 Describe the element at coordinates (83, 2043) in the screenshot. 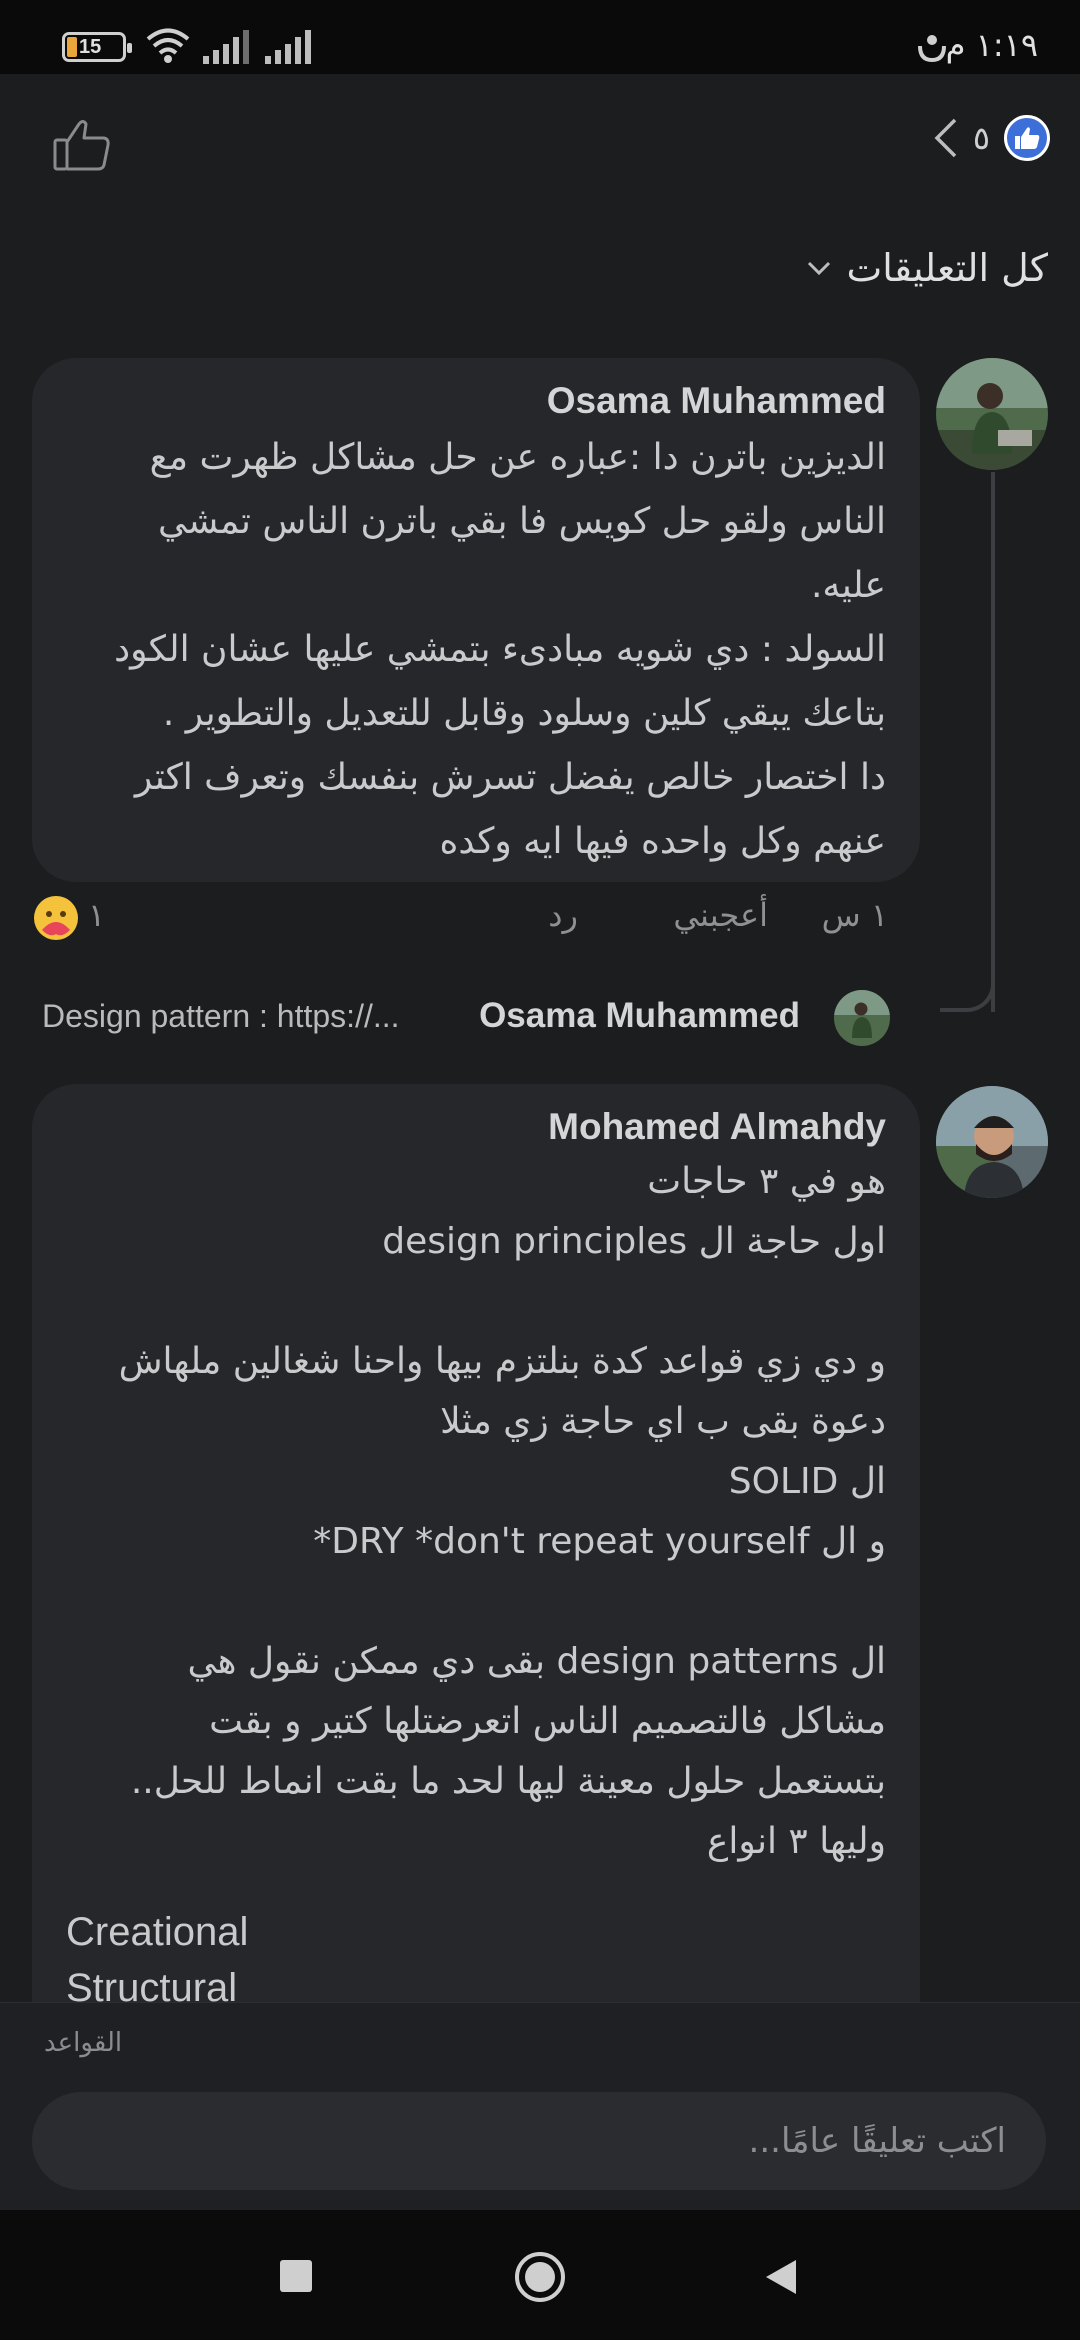

I see `rules-link: القواعد` at that location.